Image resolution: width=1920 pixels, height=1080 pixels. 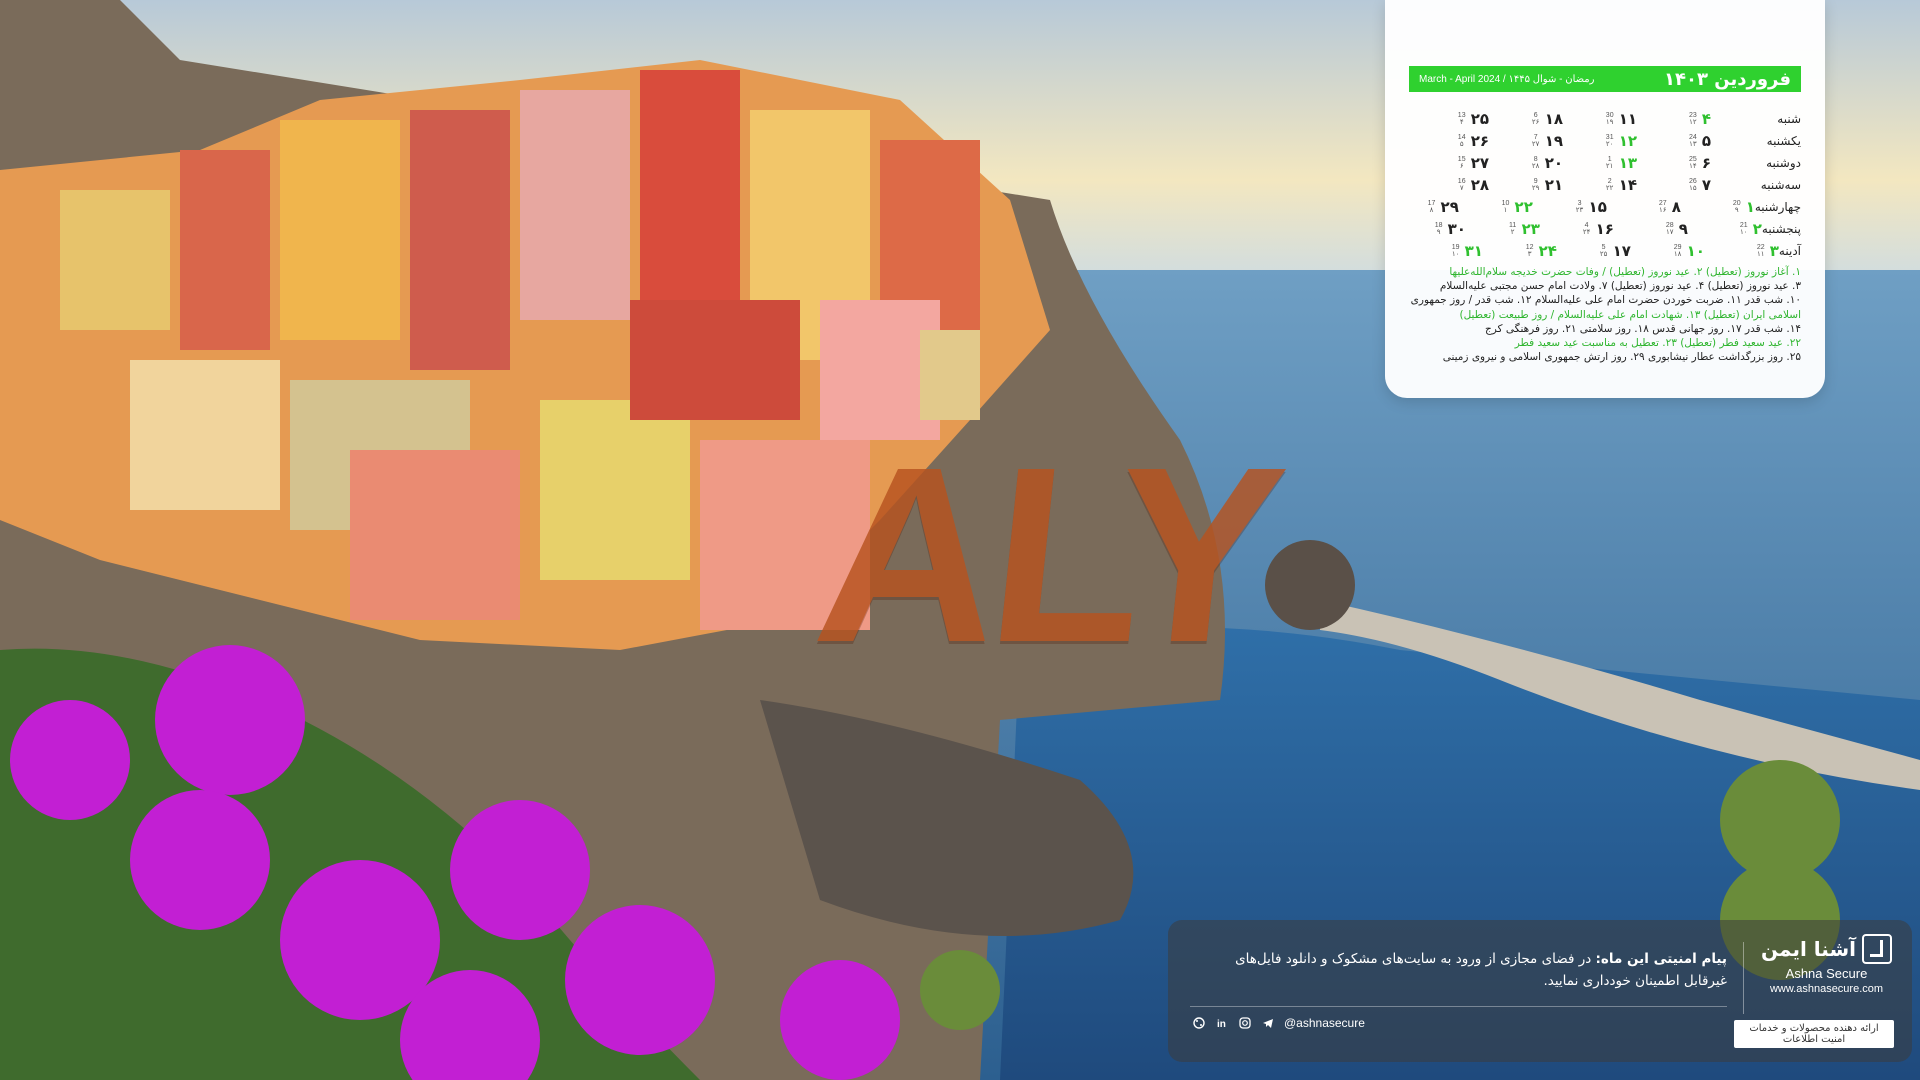 What do you see at coordinates (1761, 251) in the screenshot?
I see `day-subdates: 22 ۱۱` at bounding box center [1761, 251].